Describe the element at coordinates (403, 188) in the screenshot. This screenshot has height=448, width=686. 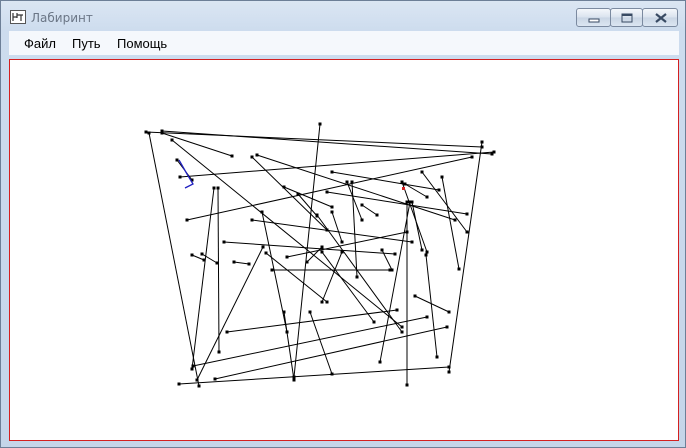
I see `goal-marker` at that location.